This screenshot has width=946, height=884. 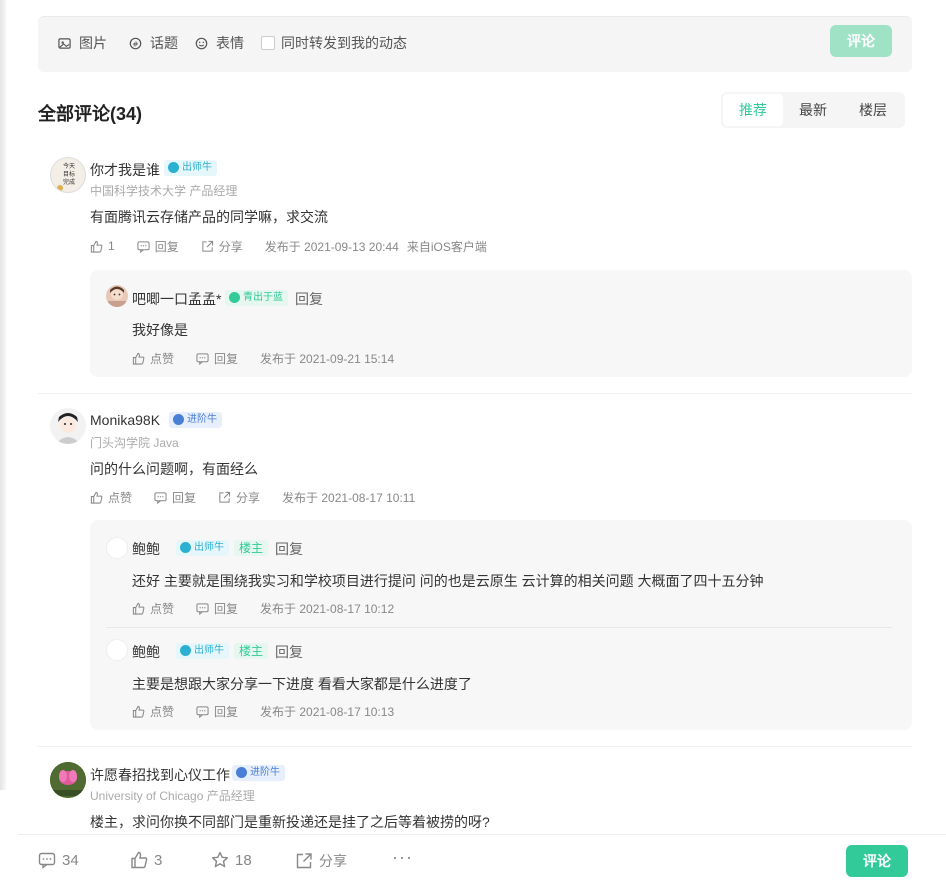 I want to click on reply-actions: 点赞 回复 发布于 2021-08-17 10:12, so click(x=267, y=608).